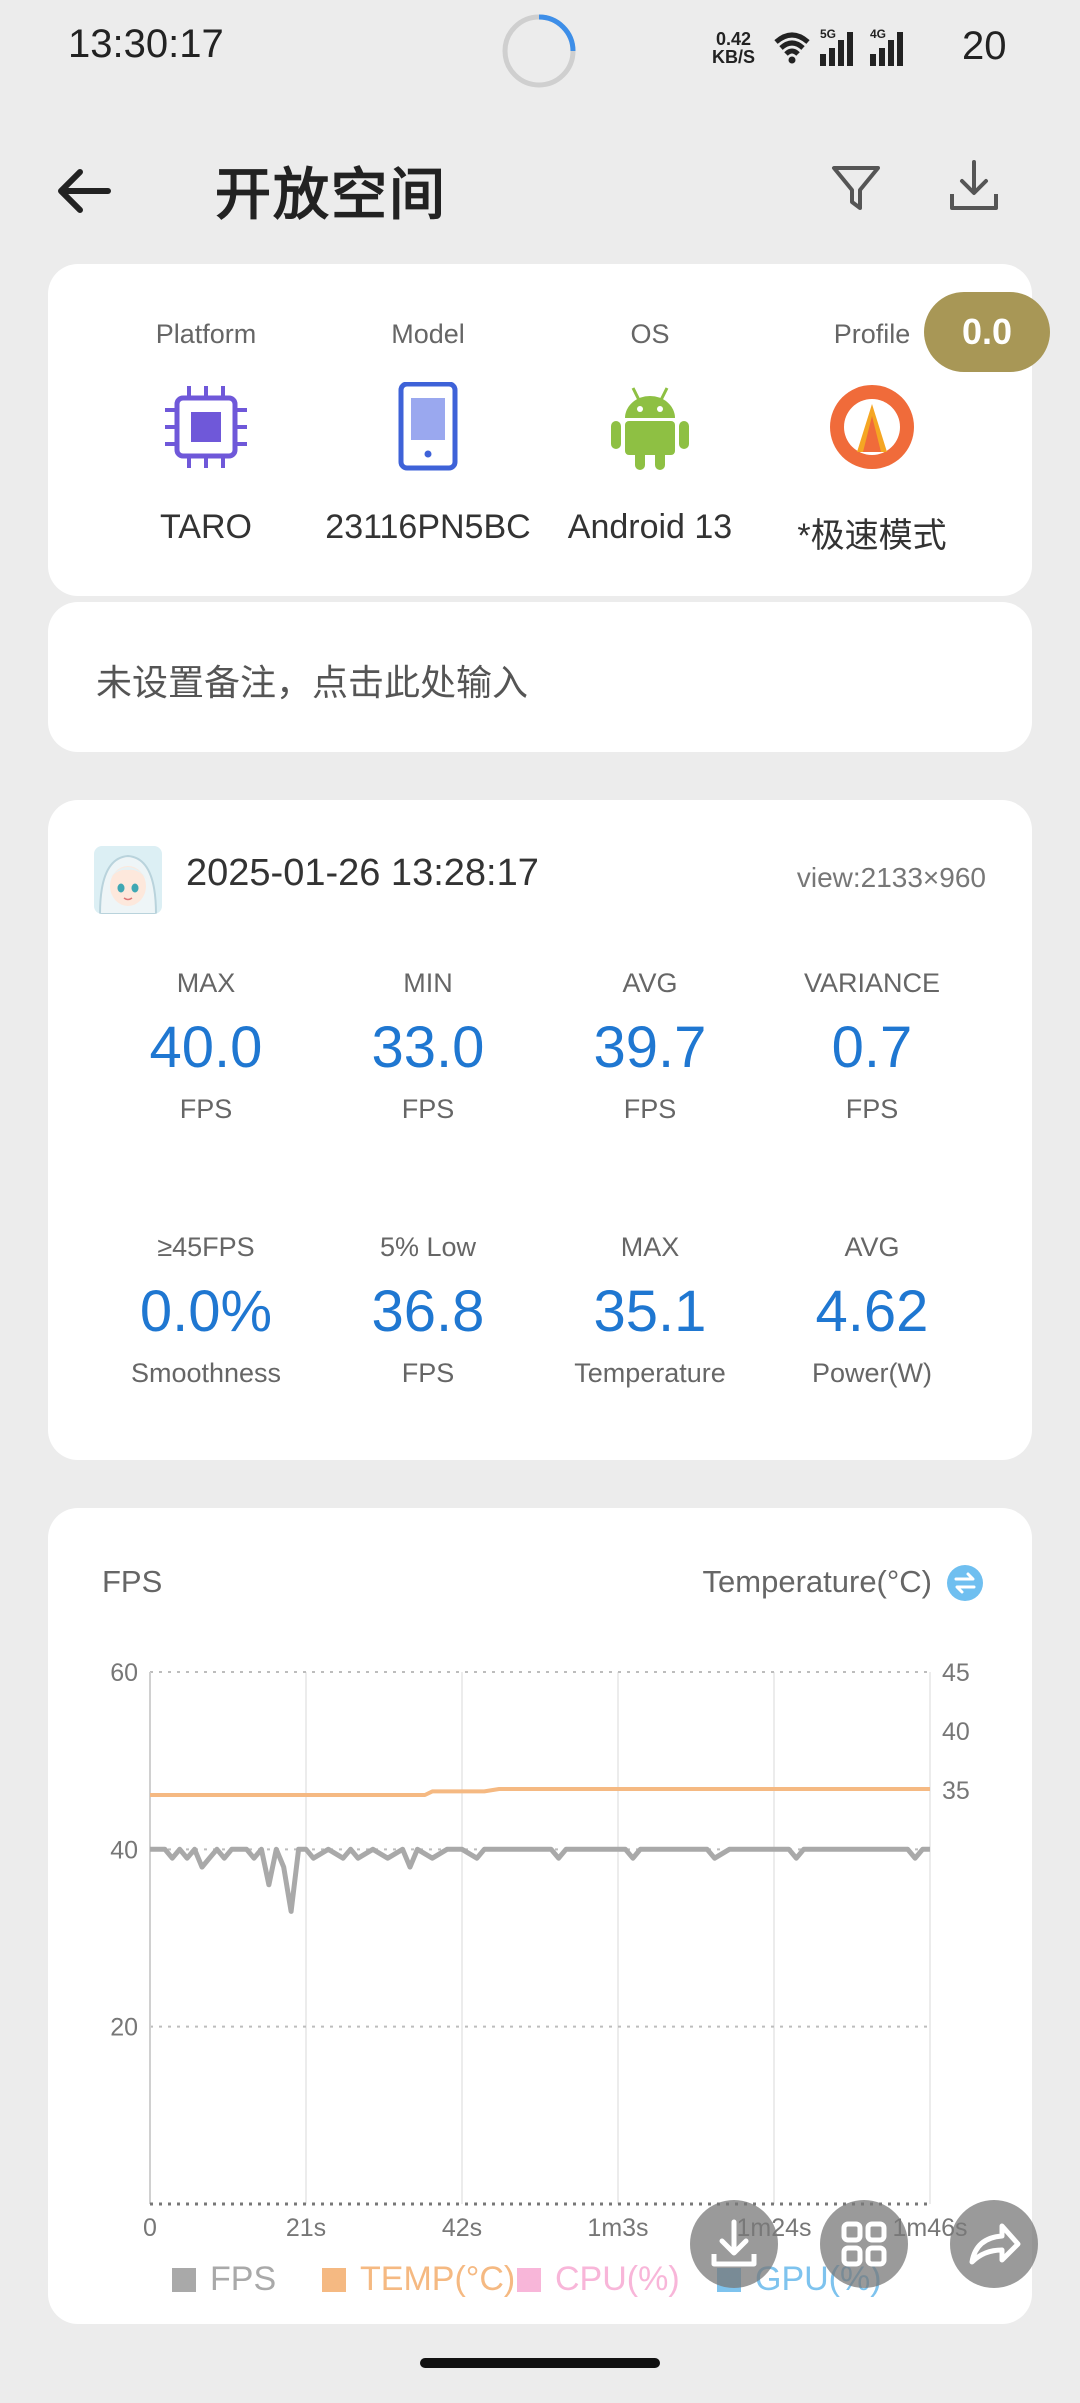  Describe the element at coordinates (650, 1046) in the screenshot. I see `stat-avg-fps: AVG 39.7 FPS` at that location.